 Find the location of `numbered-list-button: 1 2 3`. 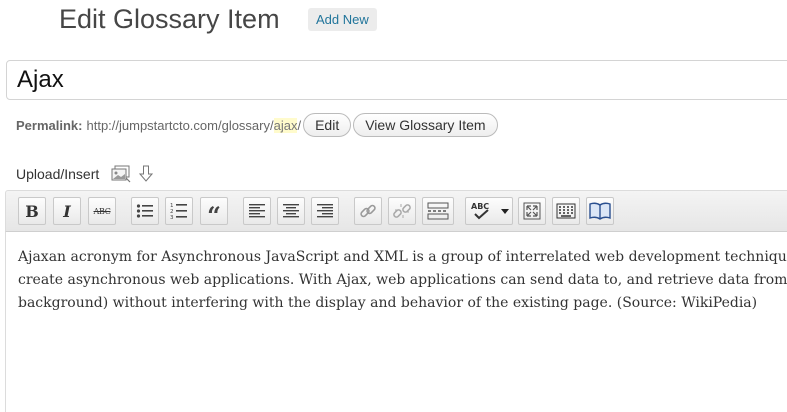

numbered-list-button: 1 2 3 is located at coordinates (179, 211).